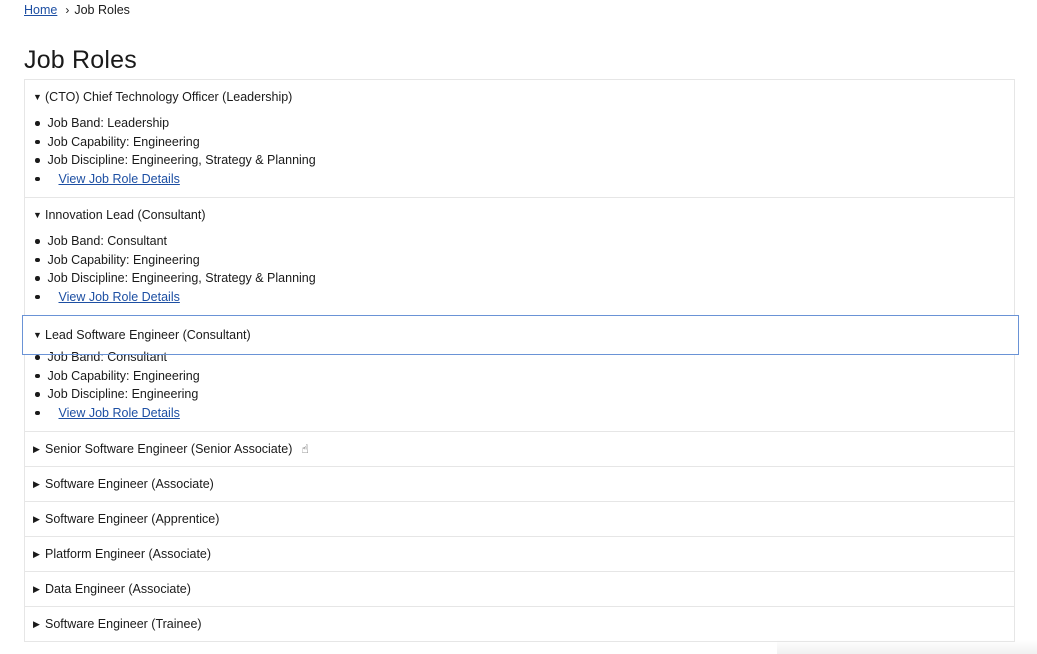 This screenshot has width=1037, height=654. Describe the element at coordinates (305, 449) in the screenshot. I see `hand-pointer-icon: ☝` at that location.